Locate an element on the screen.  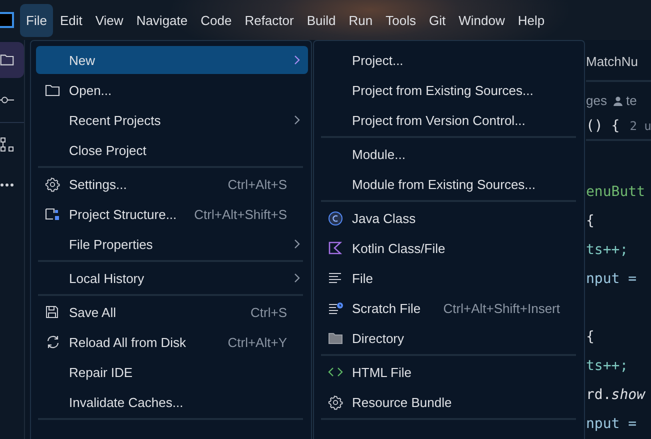
menu-item-label: Recent Projects is located at coordinates (115, 120).